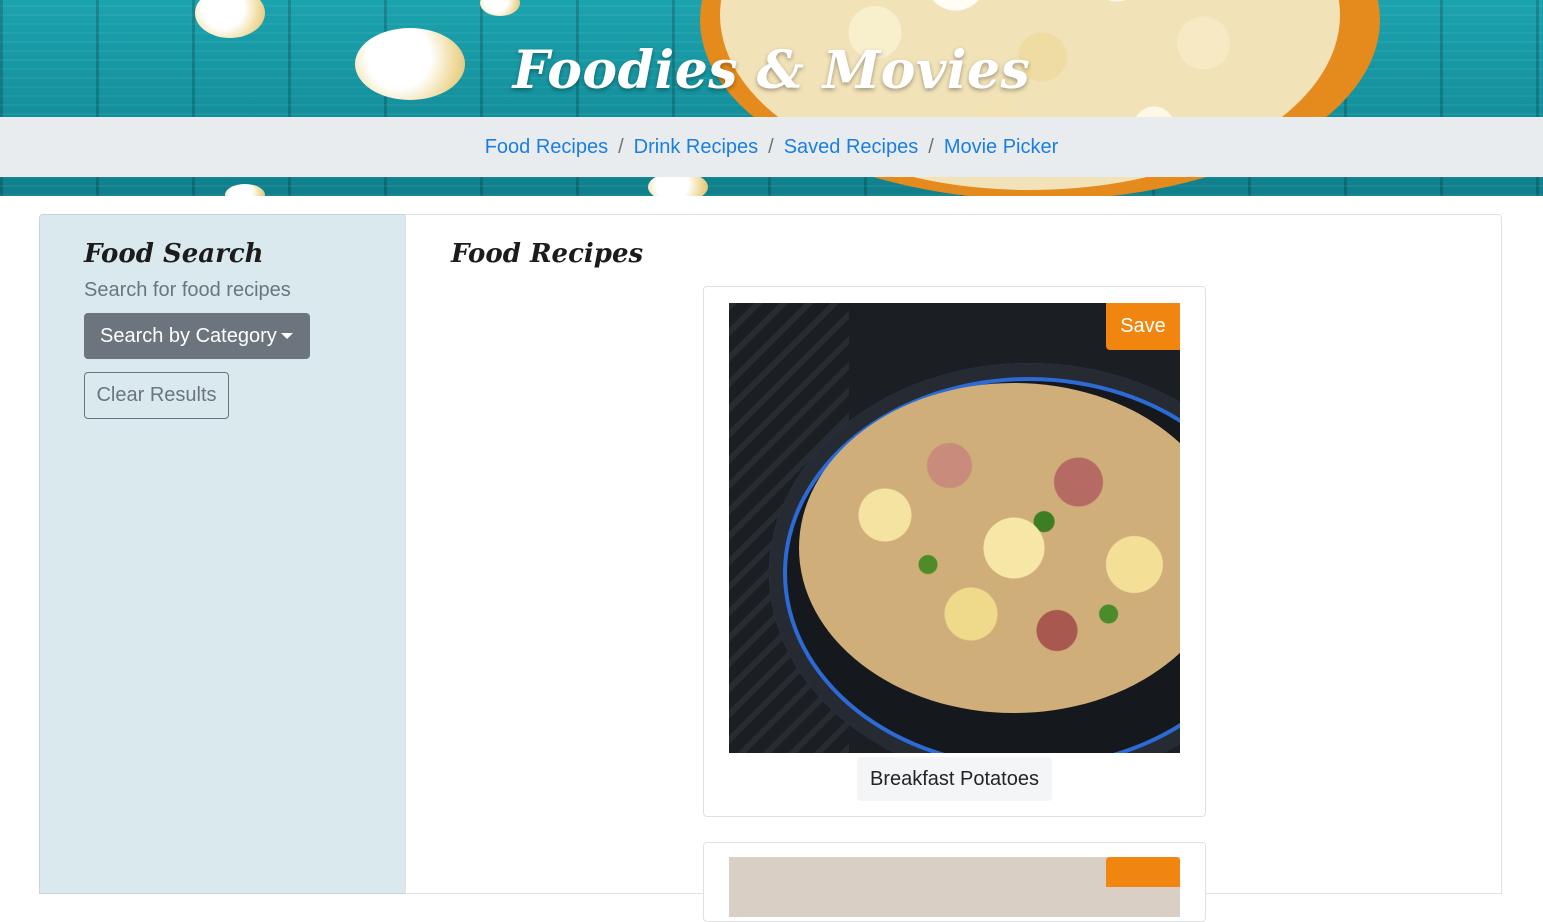 Image resolution: width=1543 pixels, height=922 pixels. I want to click on site-title: Foodies & Movies, so click(771, 70).